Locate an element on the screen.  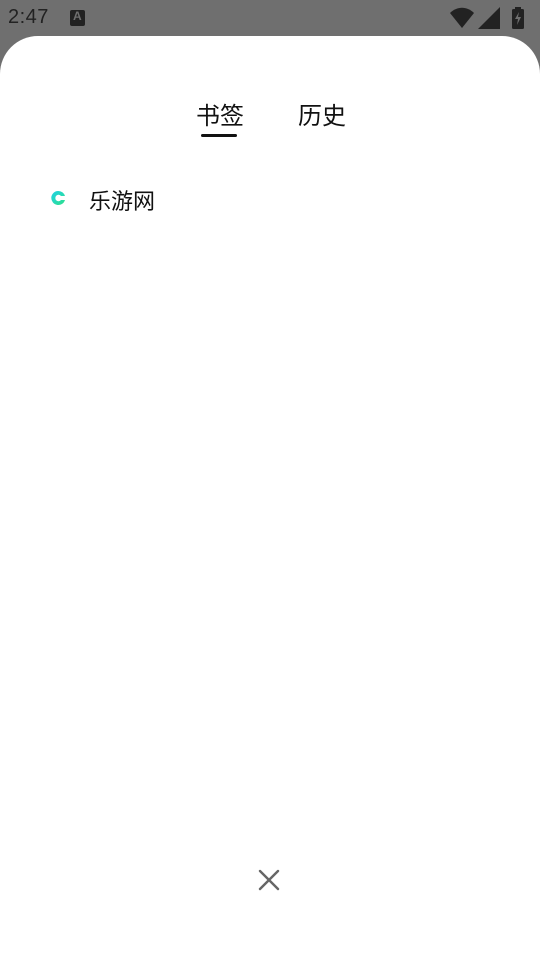
status-time: 2:47 is located at coordinates (28, 17).